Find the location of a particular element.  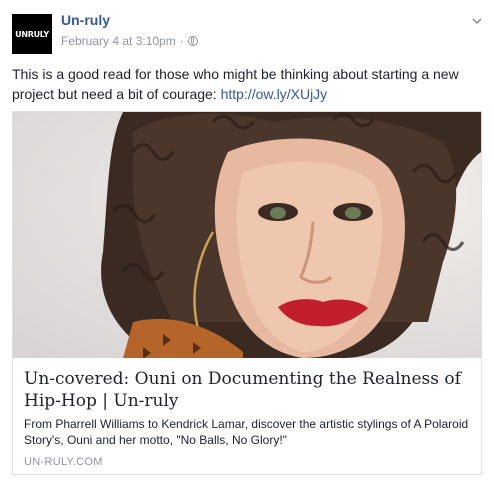

post-meta: February 4 at 3:10pm · is located at coordinates (129, 41).